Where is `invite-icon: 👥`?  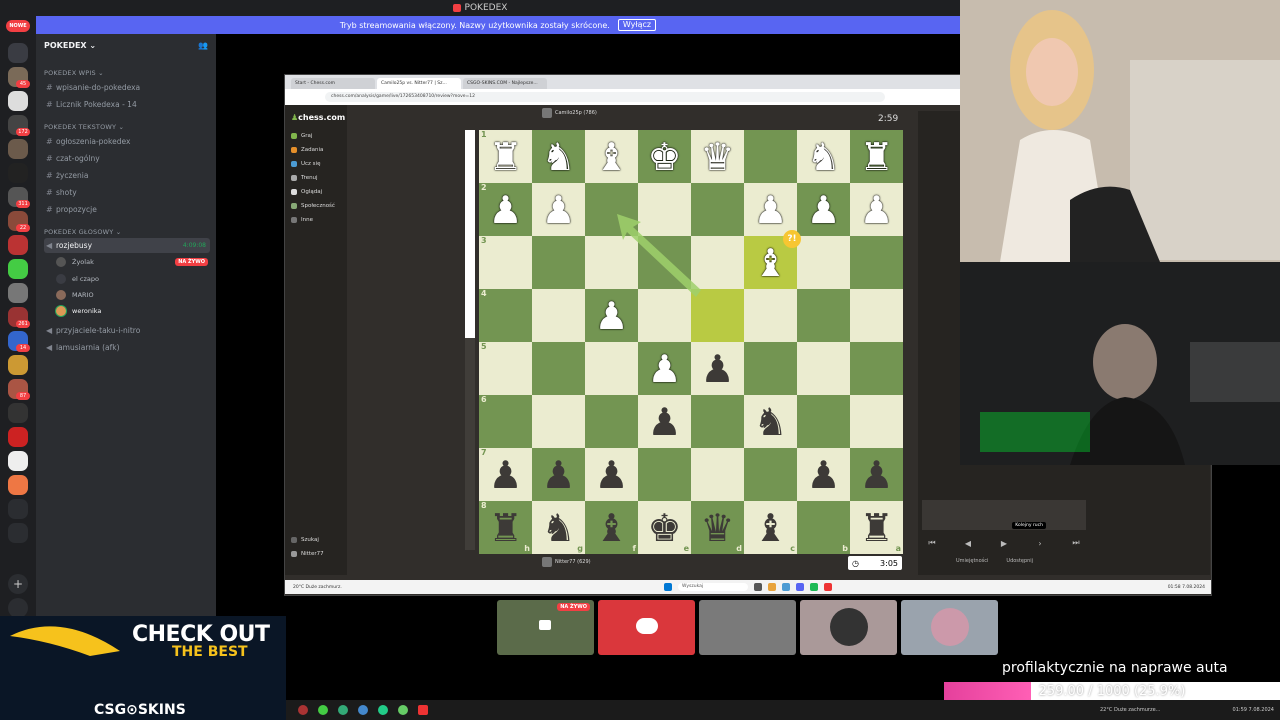
invite-icon: 👥 is located at coordinates (203, 45).